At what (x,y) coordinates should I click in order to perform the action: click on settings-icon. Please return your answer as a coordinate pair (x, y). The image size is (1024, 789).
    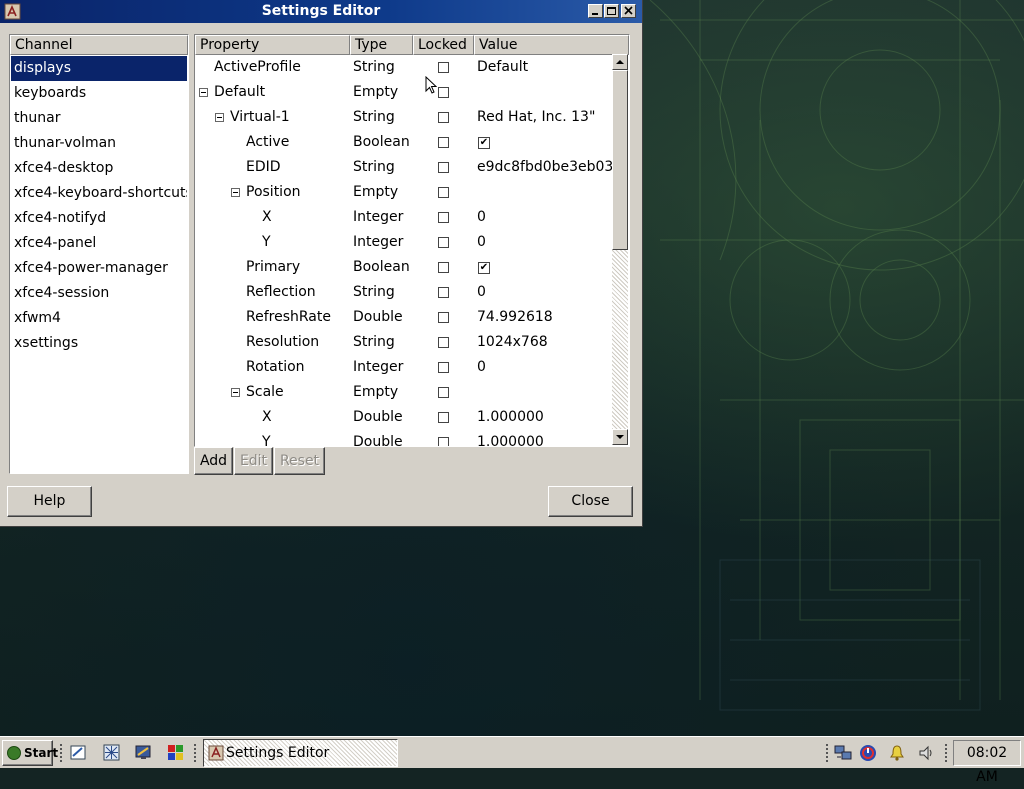
    Looking at the image, I should click on (111, 752).